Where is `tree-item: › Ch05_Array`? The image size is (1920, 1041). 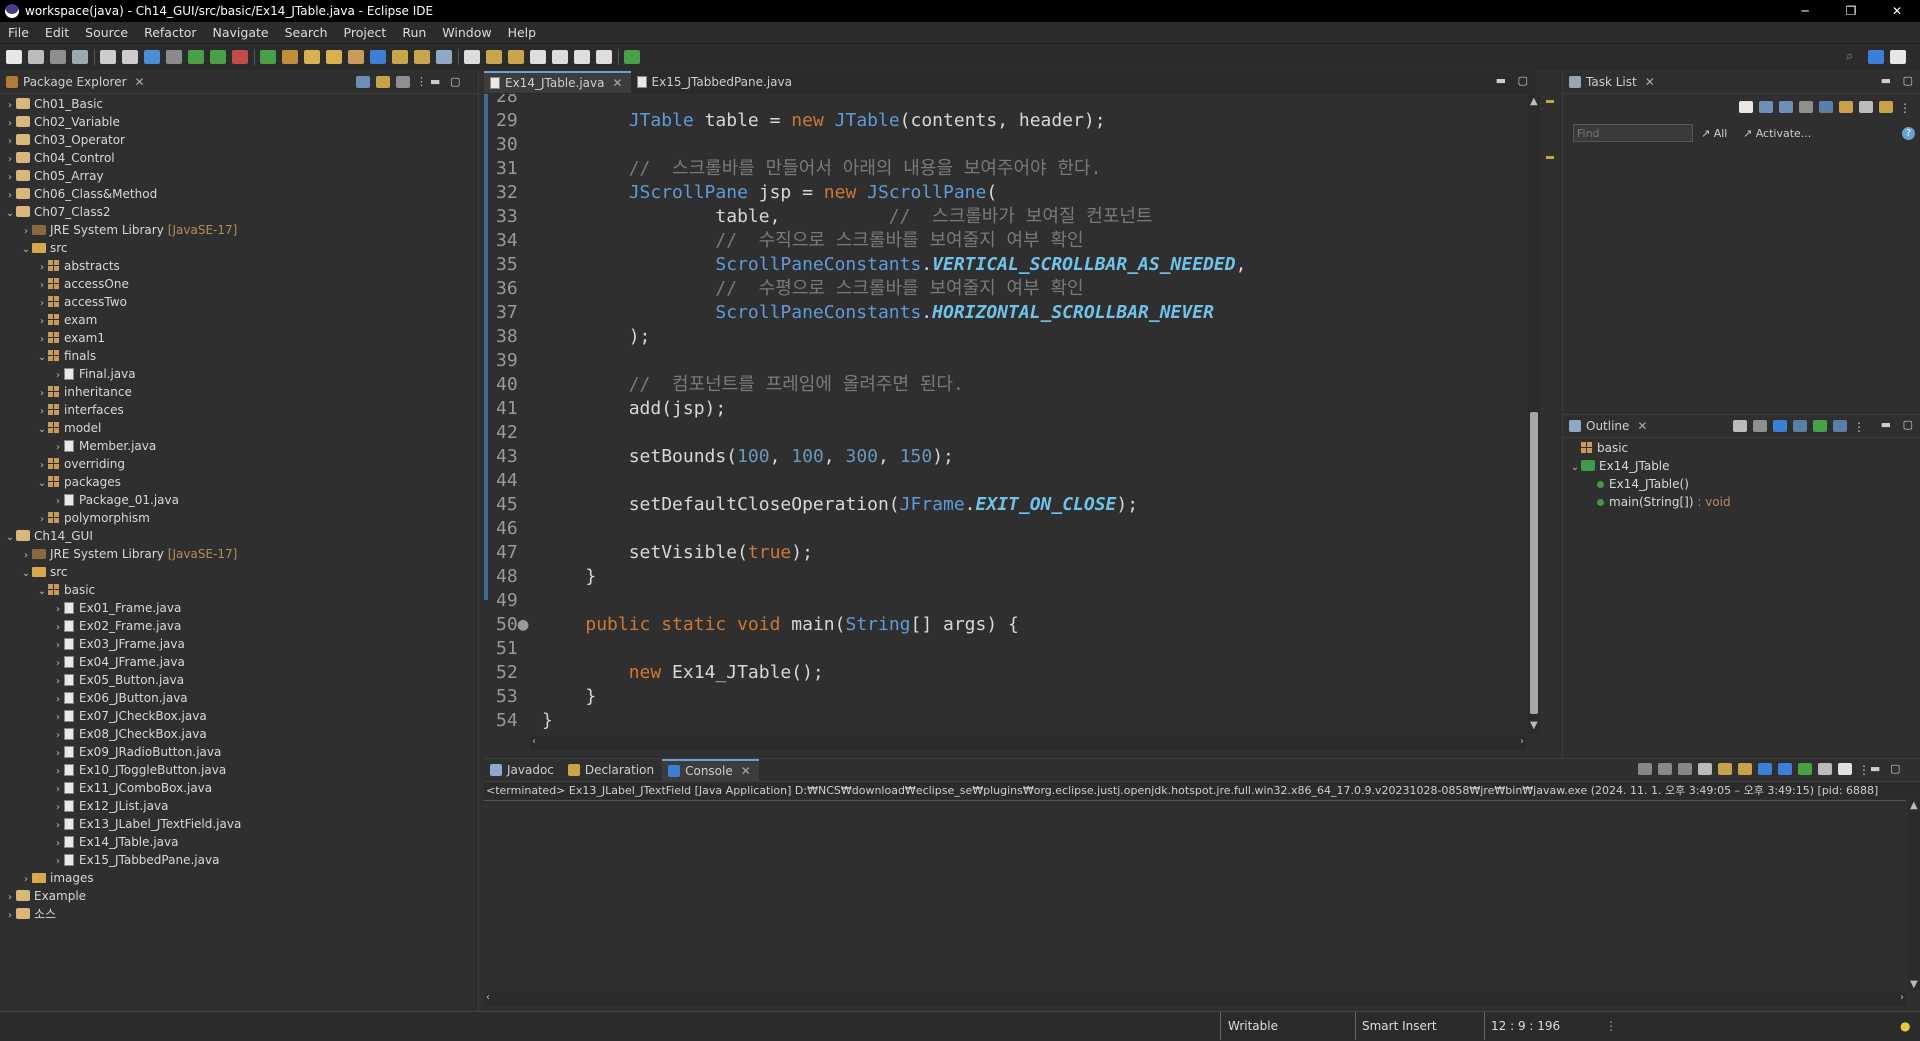
tree-item: › Ch05_Array is located at coordinates (239, 176).